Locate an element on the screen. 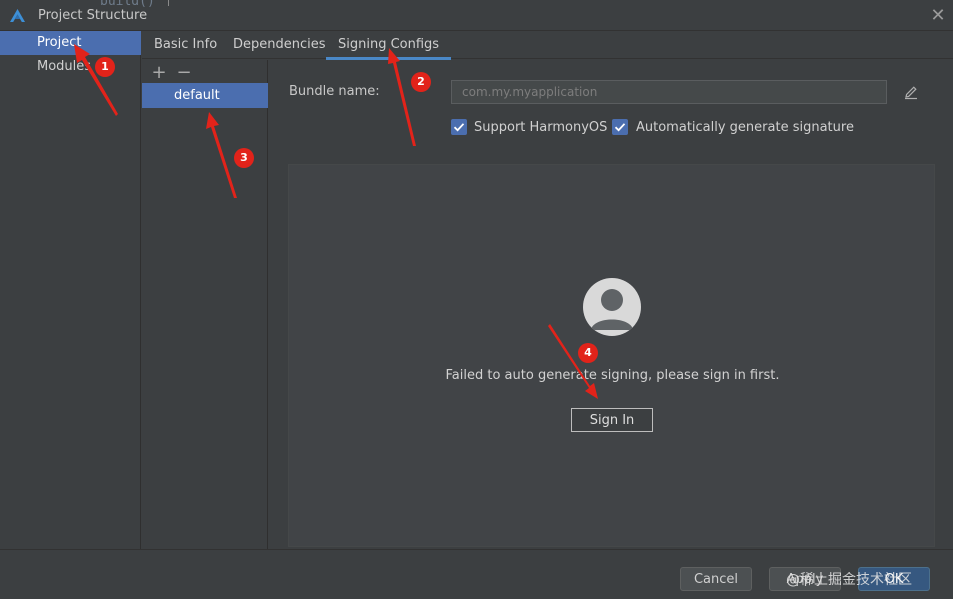 Image resolution: width=953 pixels, height=599 pixels. edit-icon is located at coordinates (911, 92).